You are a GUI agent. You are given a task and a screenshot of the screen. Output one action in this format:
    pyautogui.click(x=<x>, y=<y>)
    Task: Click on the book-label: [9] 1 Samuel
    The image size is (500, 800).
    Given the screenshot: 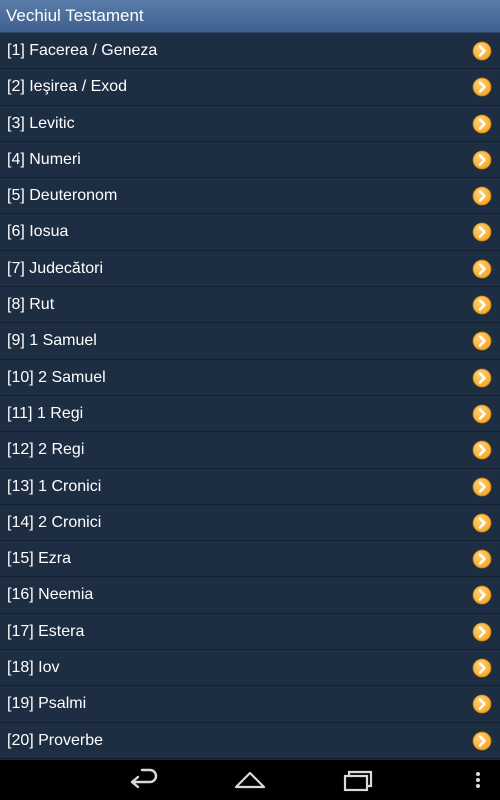 What is the action you would take?
    pyautogui.click(x=52, y=341)
    